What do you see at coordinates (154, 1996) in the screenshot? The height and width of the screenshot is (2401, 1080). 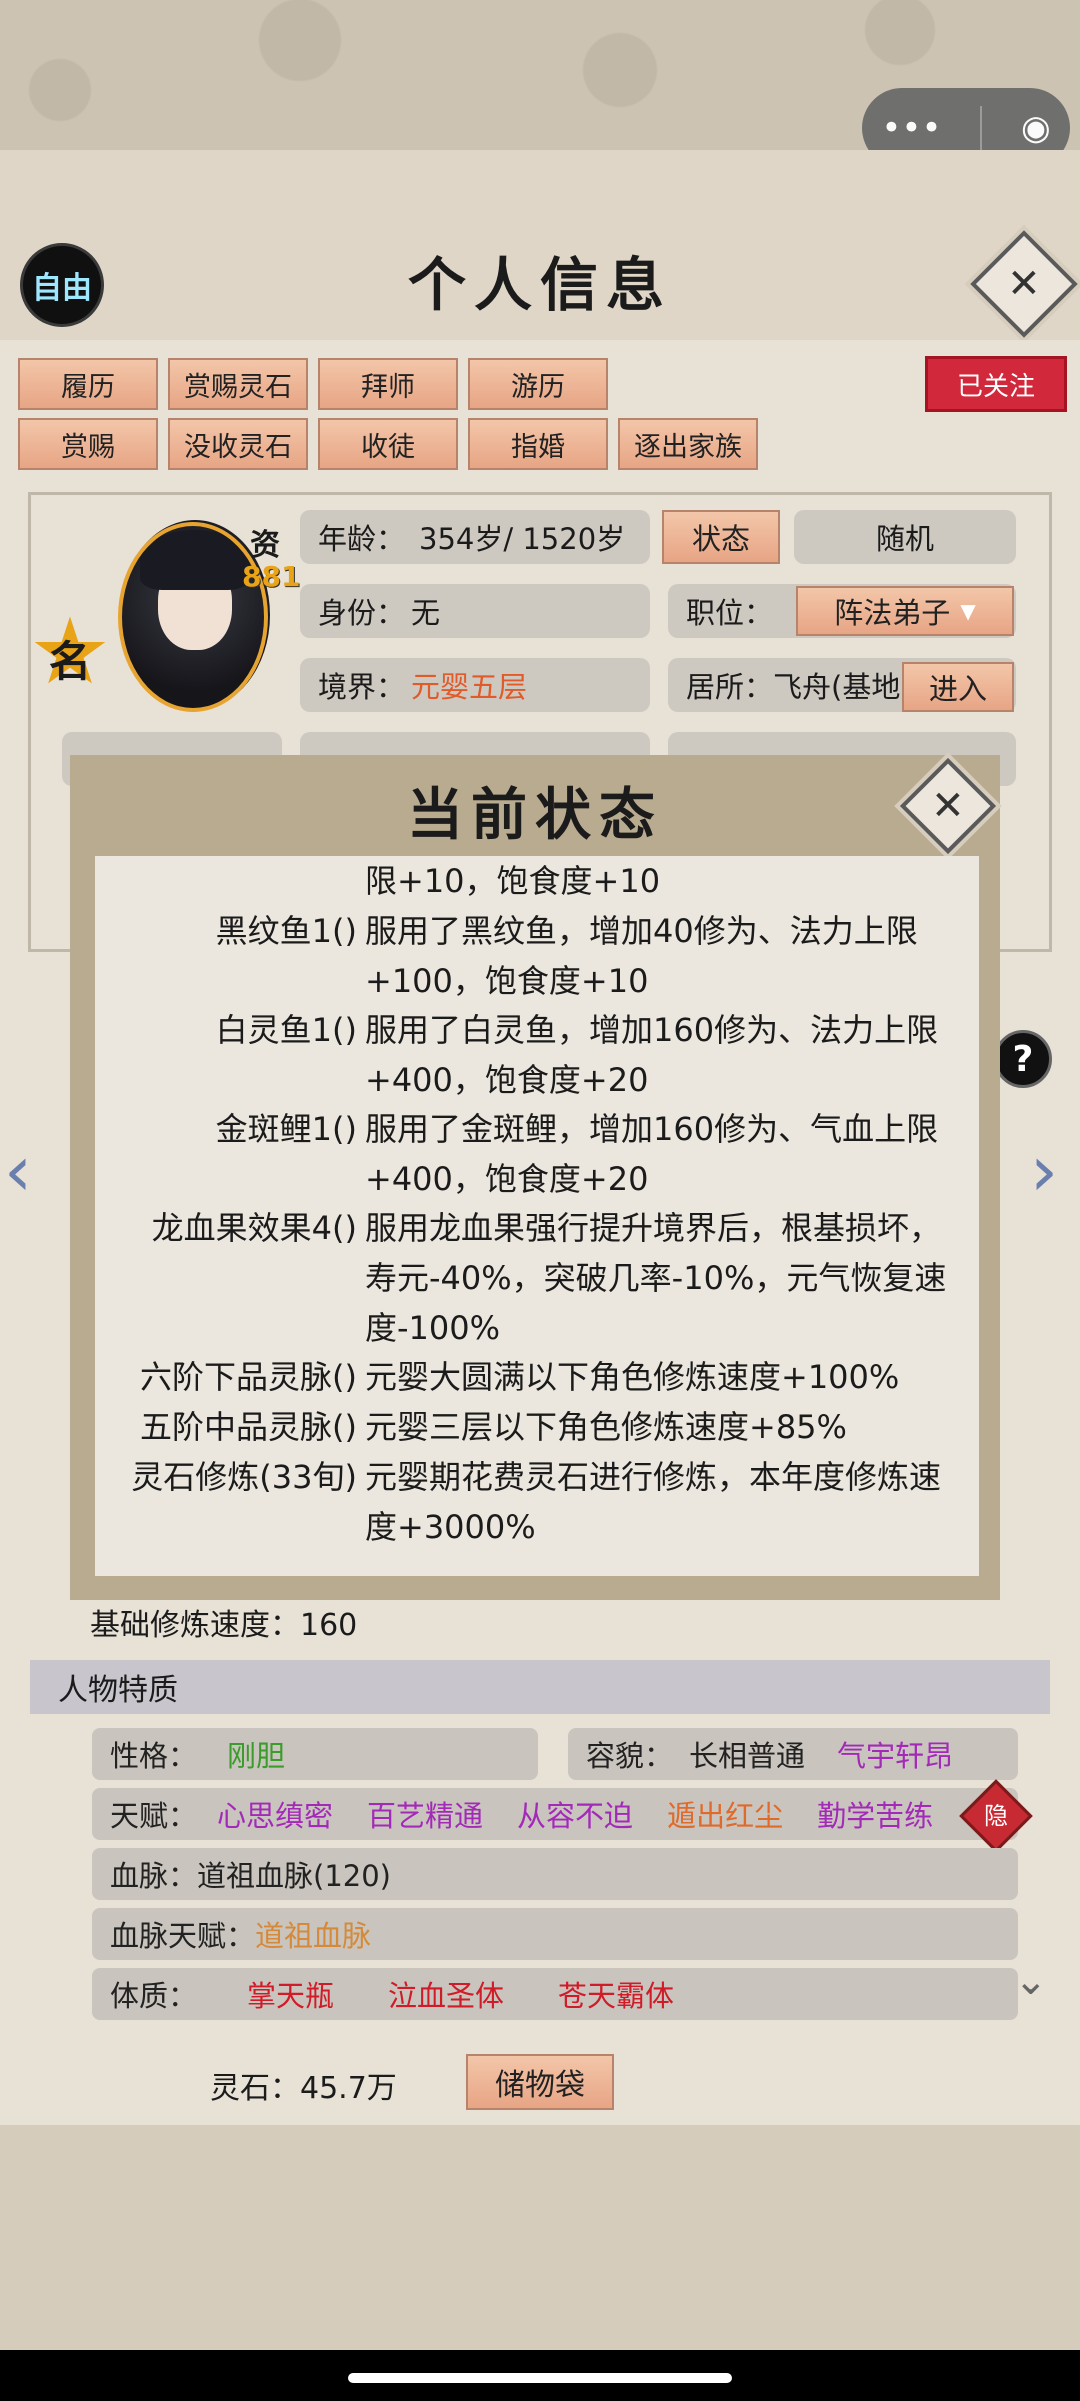 I see `physique-label: 体质：` at bounding box center [154, 1996].